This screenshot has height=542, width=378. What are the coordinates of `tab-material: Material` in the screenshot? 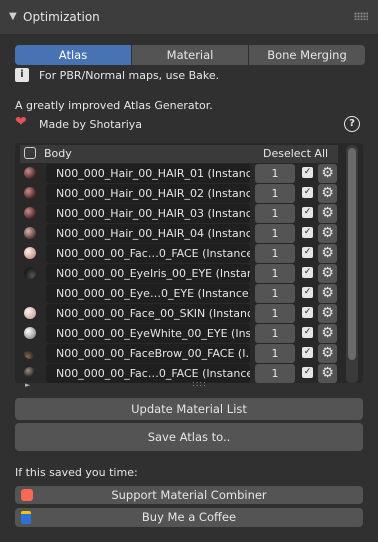 It's located at (190, 55).